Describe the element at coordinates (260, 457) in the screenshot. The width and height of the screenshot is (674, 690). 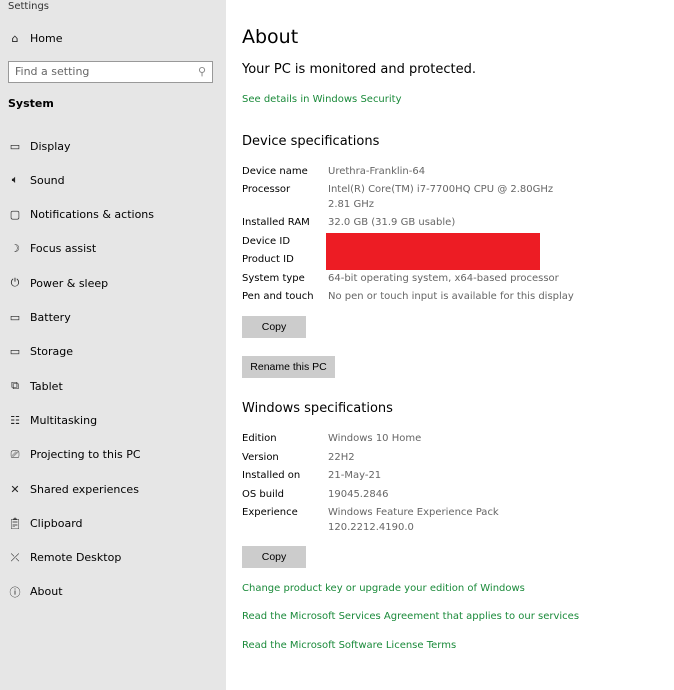
I see `spec-label: Version` at that location.